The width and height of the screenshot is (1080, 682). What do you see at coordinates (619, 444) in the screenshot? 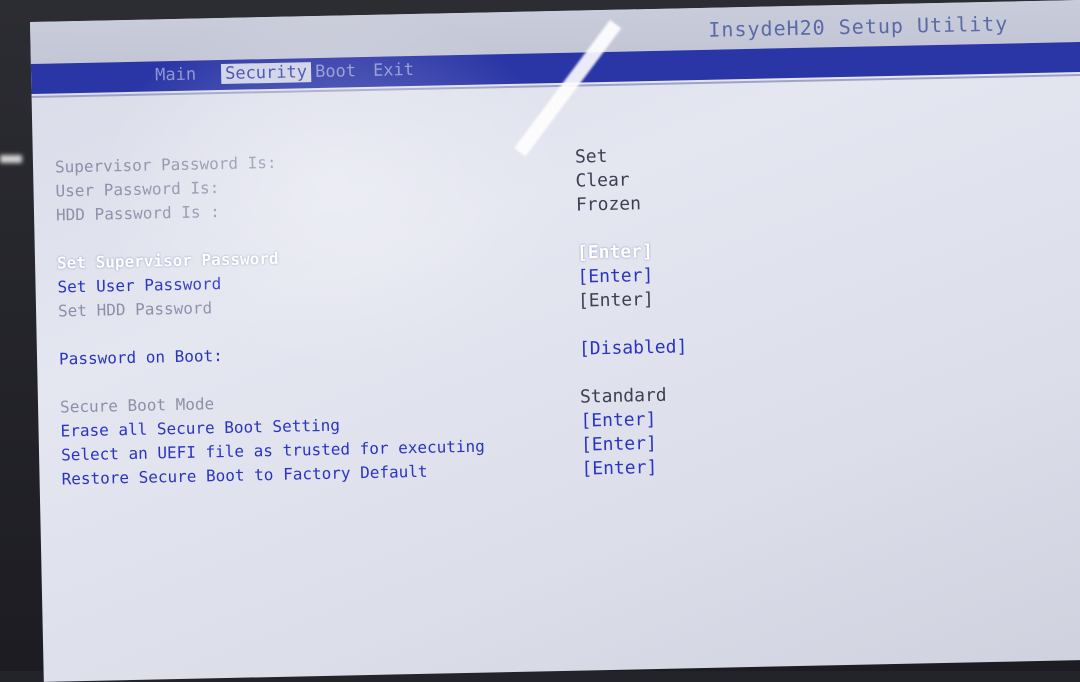
I see `select-uefi-file-value: [Enter]` at bounding box center [619, 444].